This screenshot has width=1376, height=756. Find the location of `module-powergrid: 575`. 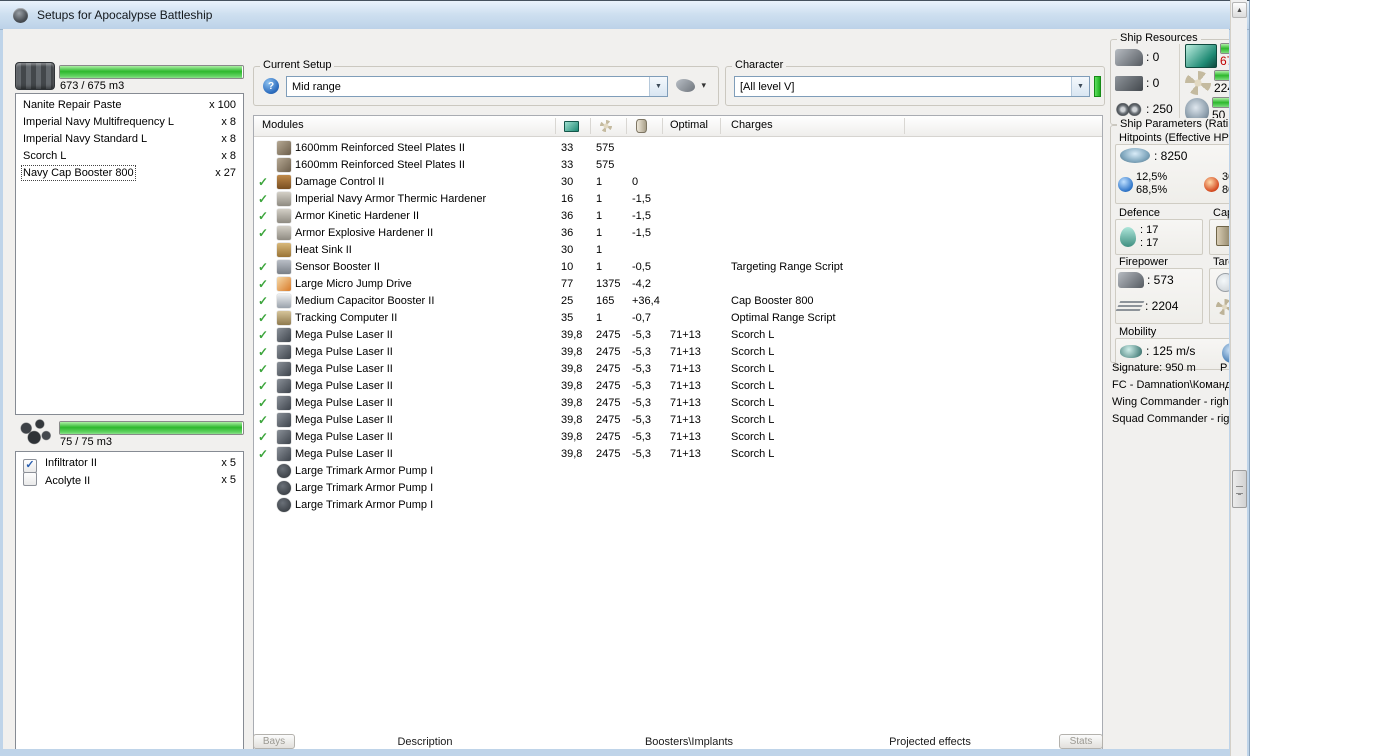

module-powergrid: 575 is located at coordinates (605, 148).